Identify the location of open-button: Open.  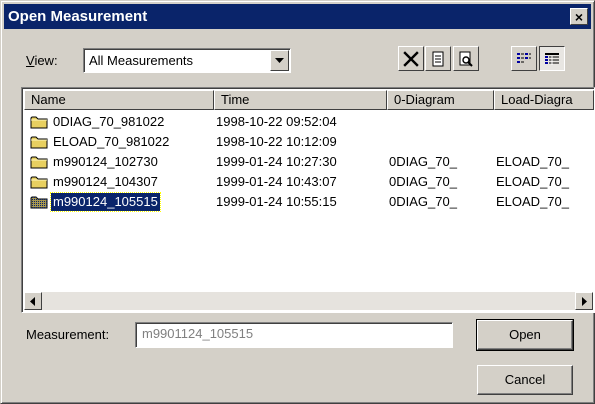
(525, 335).